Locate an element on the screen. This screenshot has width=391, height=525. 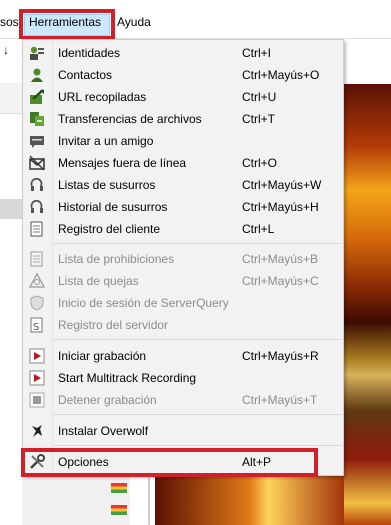
menu-item-listas-susurros: Listas de susurros Ctrl+Mayús+W is located at coordinates (183, 185).